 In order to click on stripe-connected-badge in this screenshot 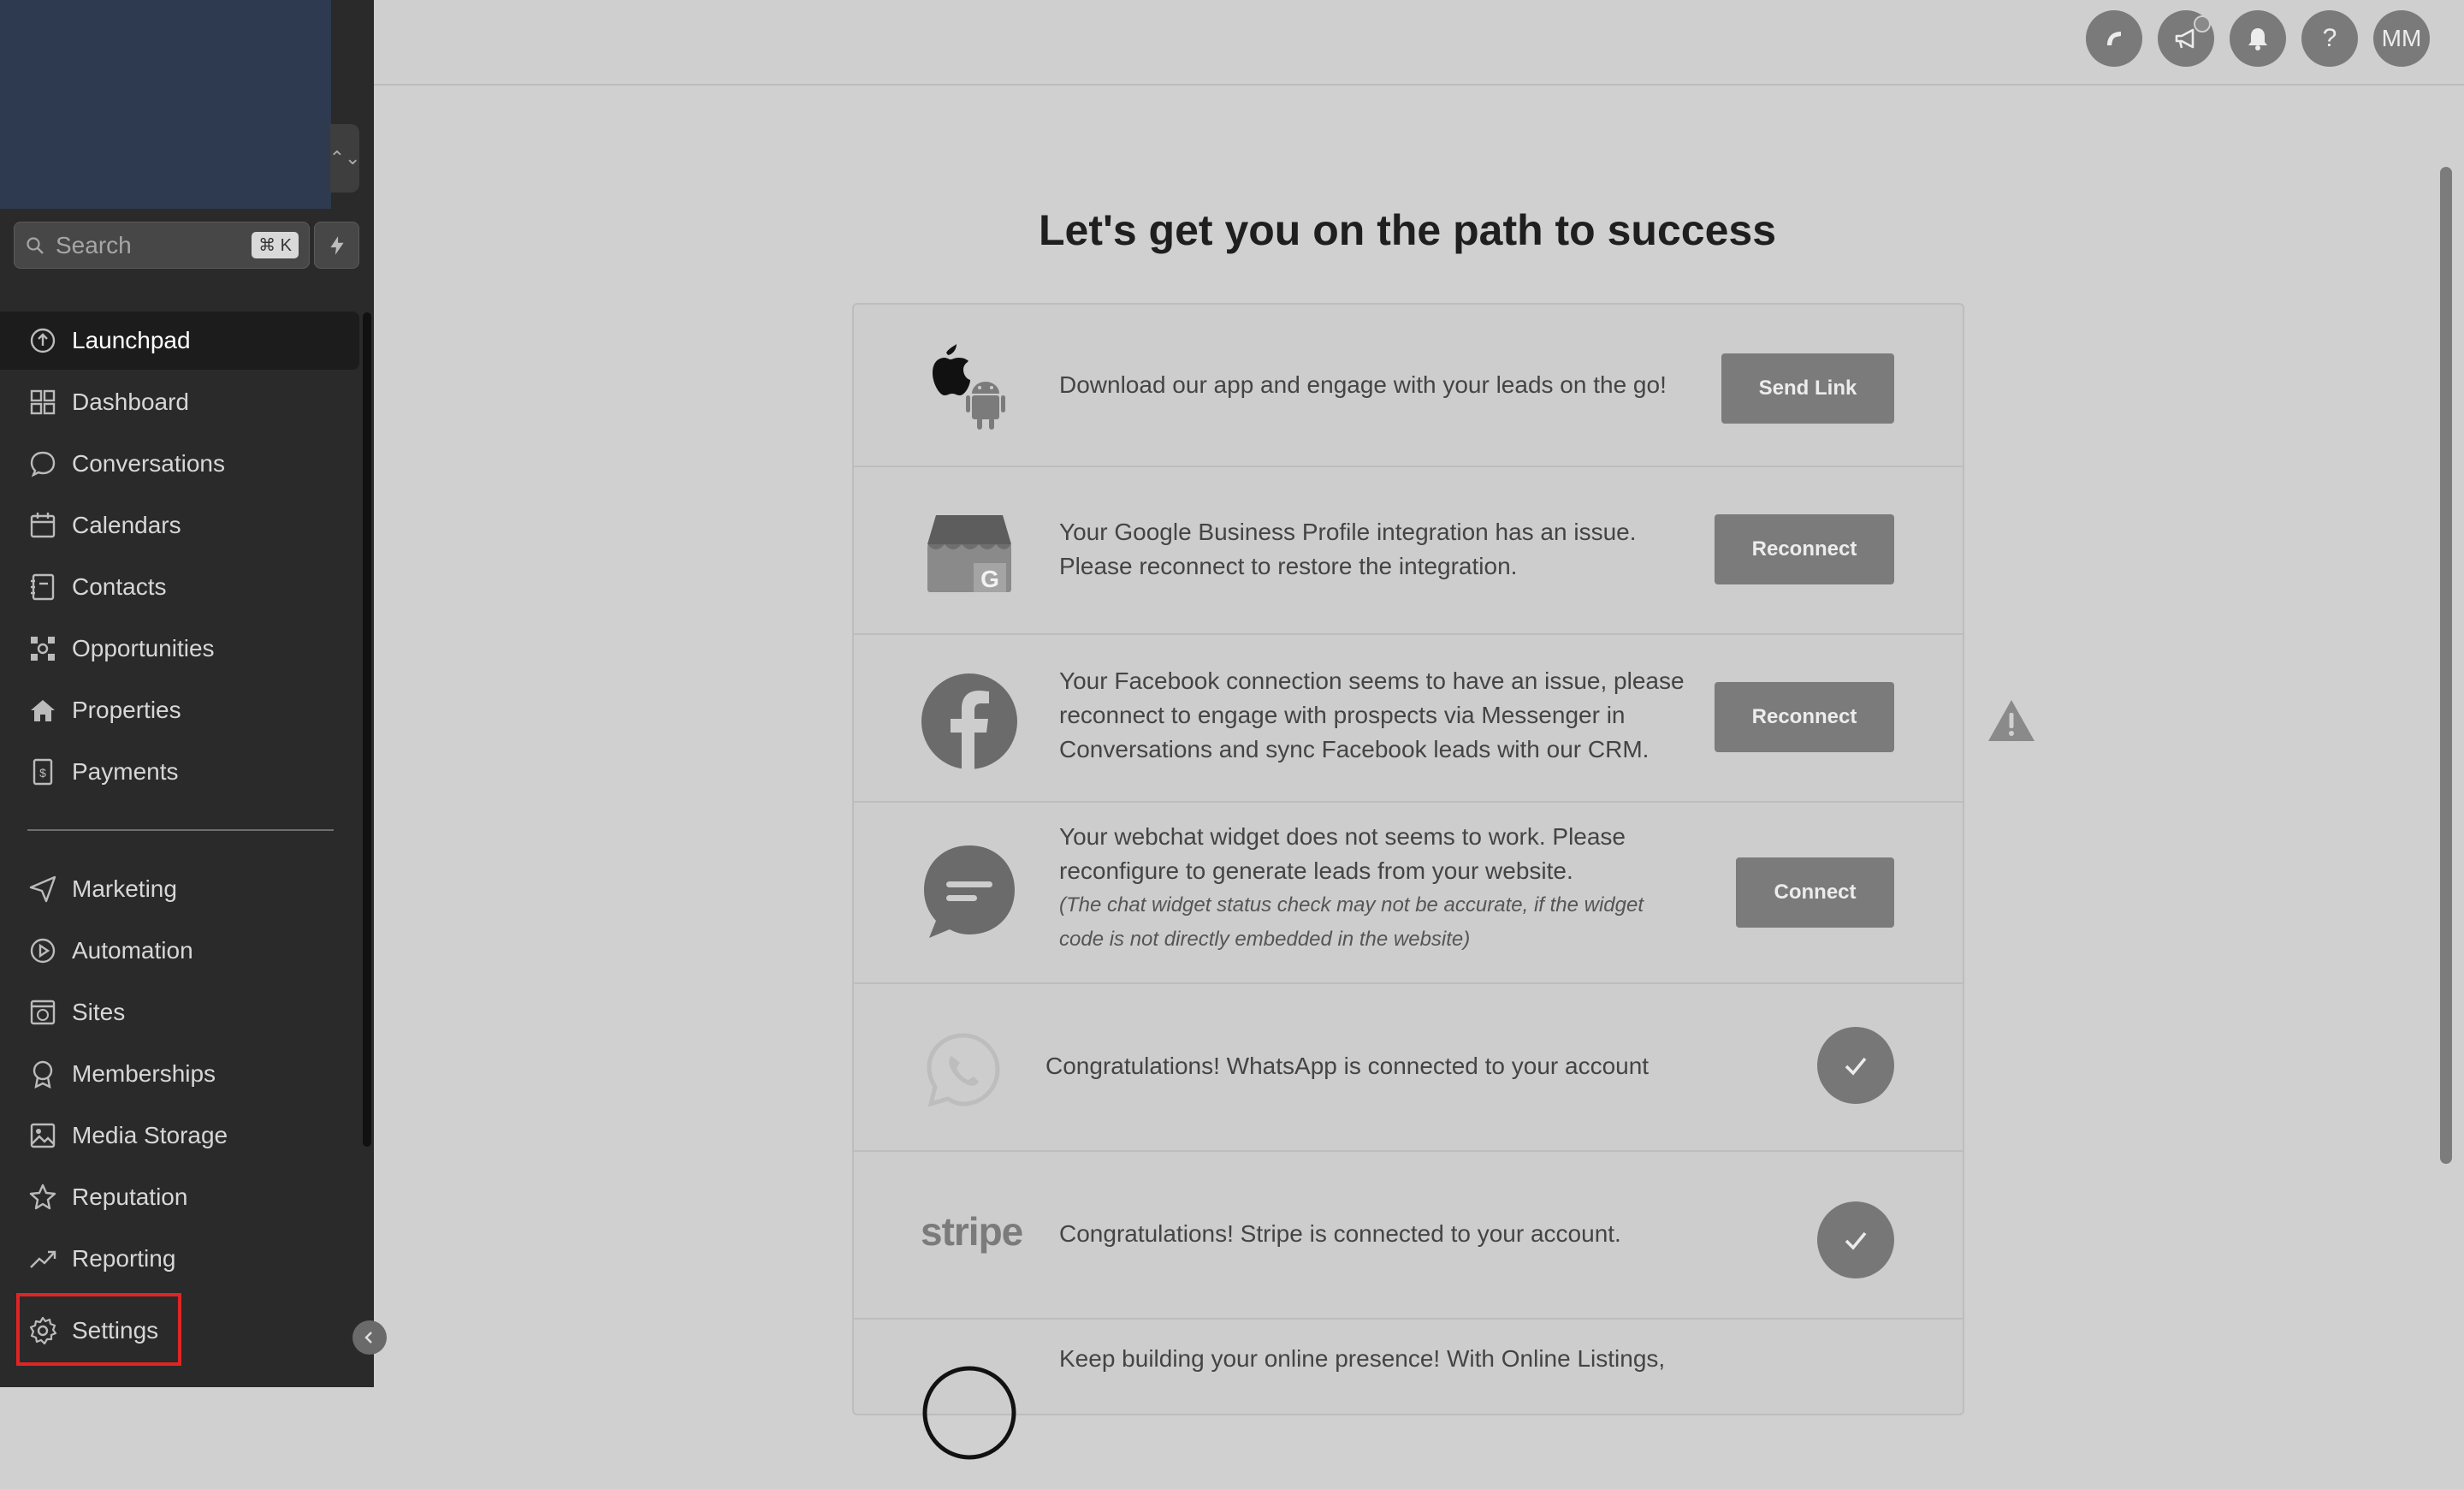, I will do `click(1855, 1239)`.